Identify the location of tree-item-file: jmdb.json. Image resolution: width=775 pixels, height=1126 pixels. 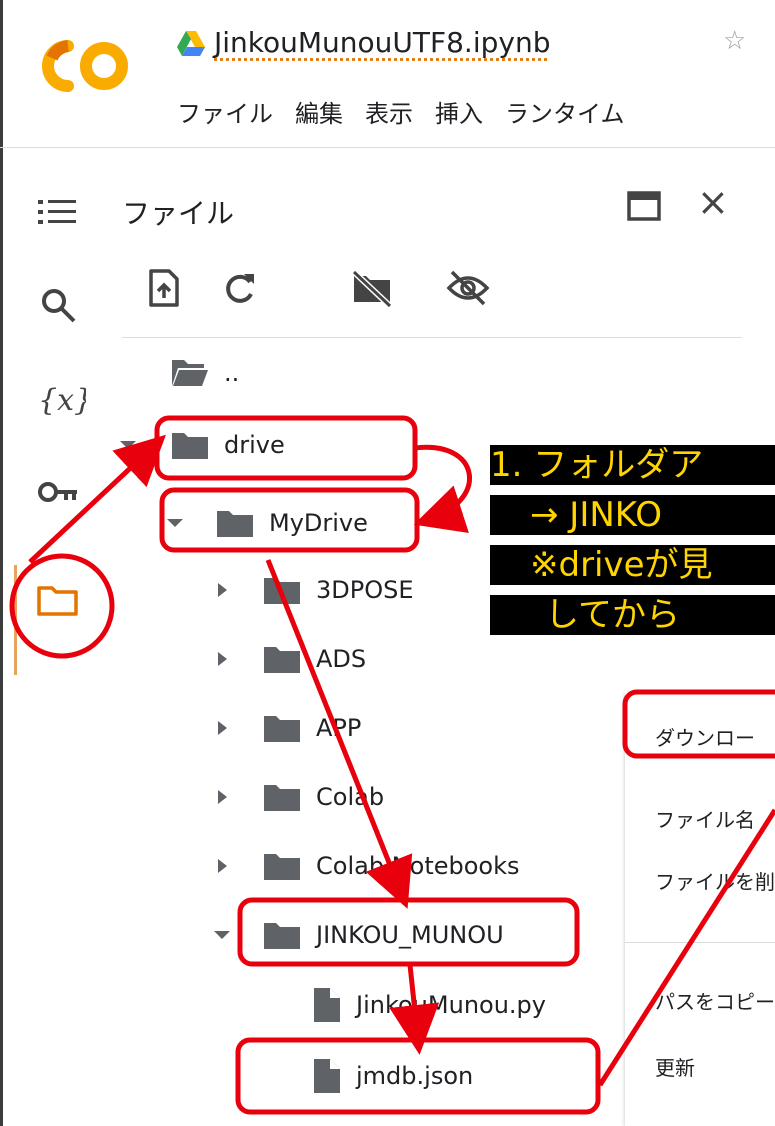
(392, 1076).